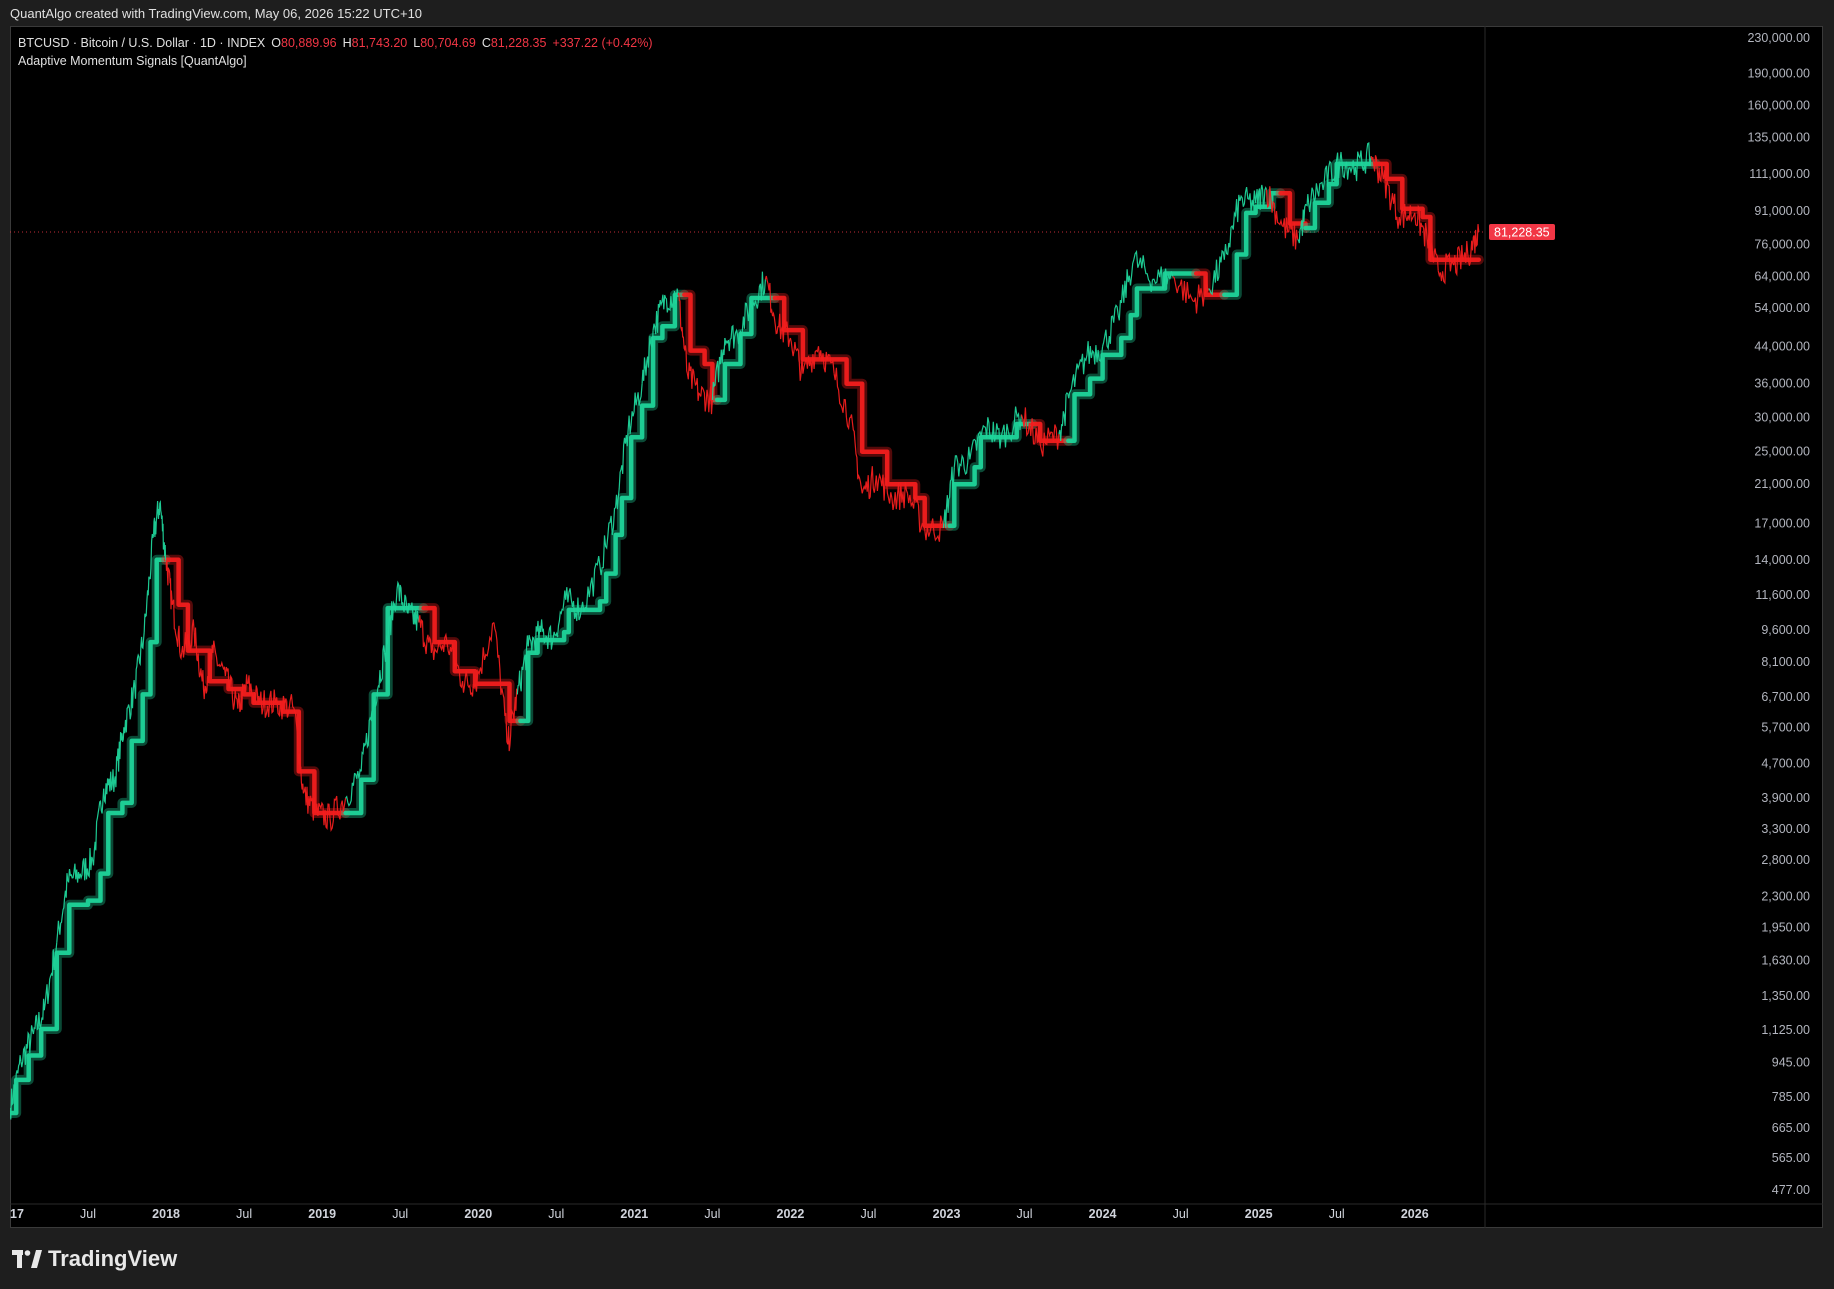 The height and width of the screenshot is (1289, 1834). I want to click on time-axis-tick-label: 2024, so click(1103, 1214).